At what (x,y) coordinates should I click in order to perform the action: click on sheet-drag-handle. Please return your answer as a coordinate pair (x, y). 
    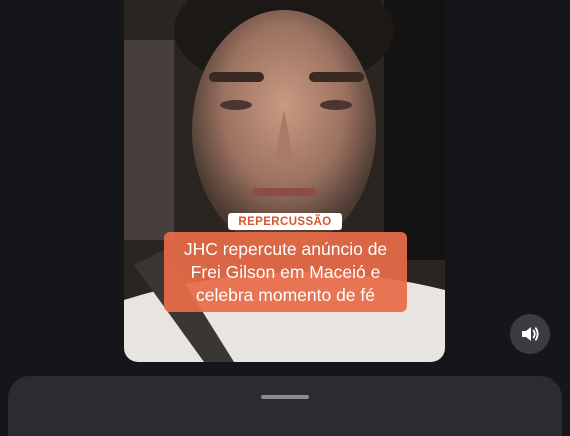
    Looking at the image, I should click on (285, 397).